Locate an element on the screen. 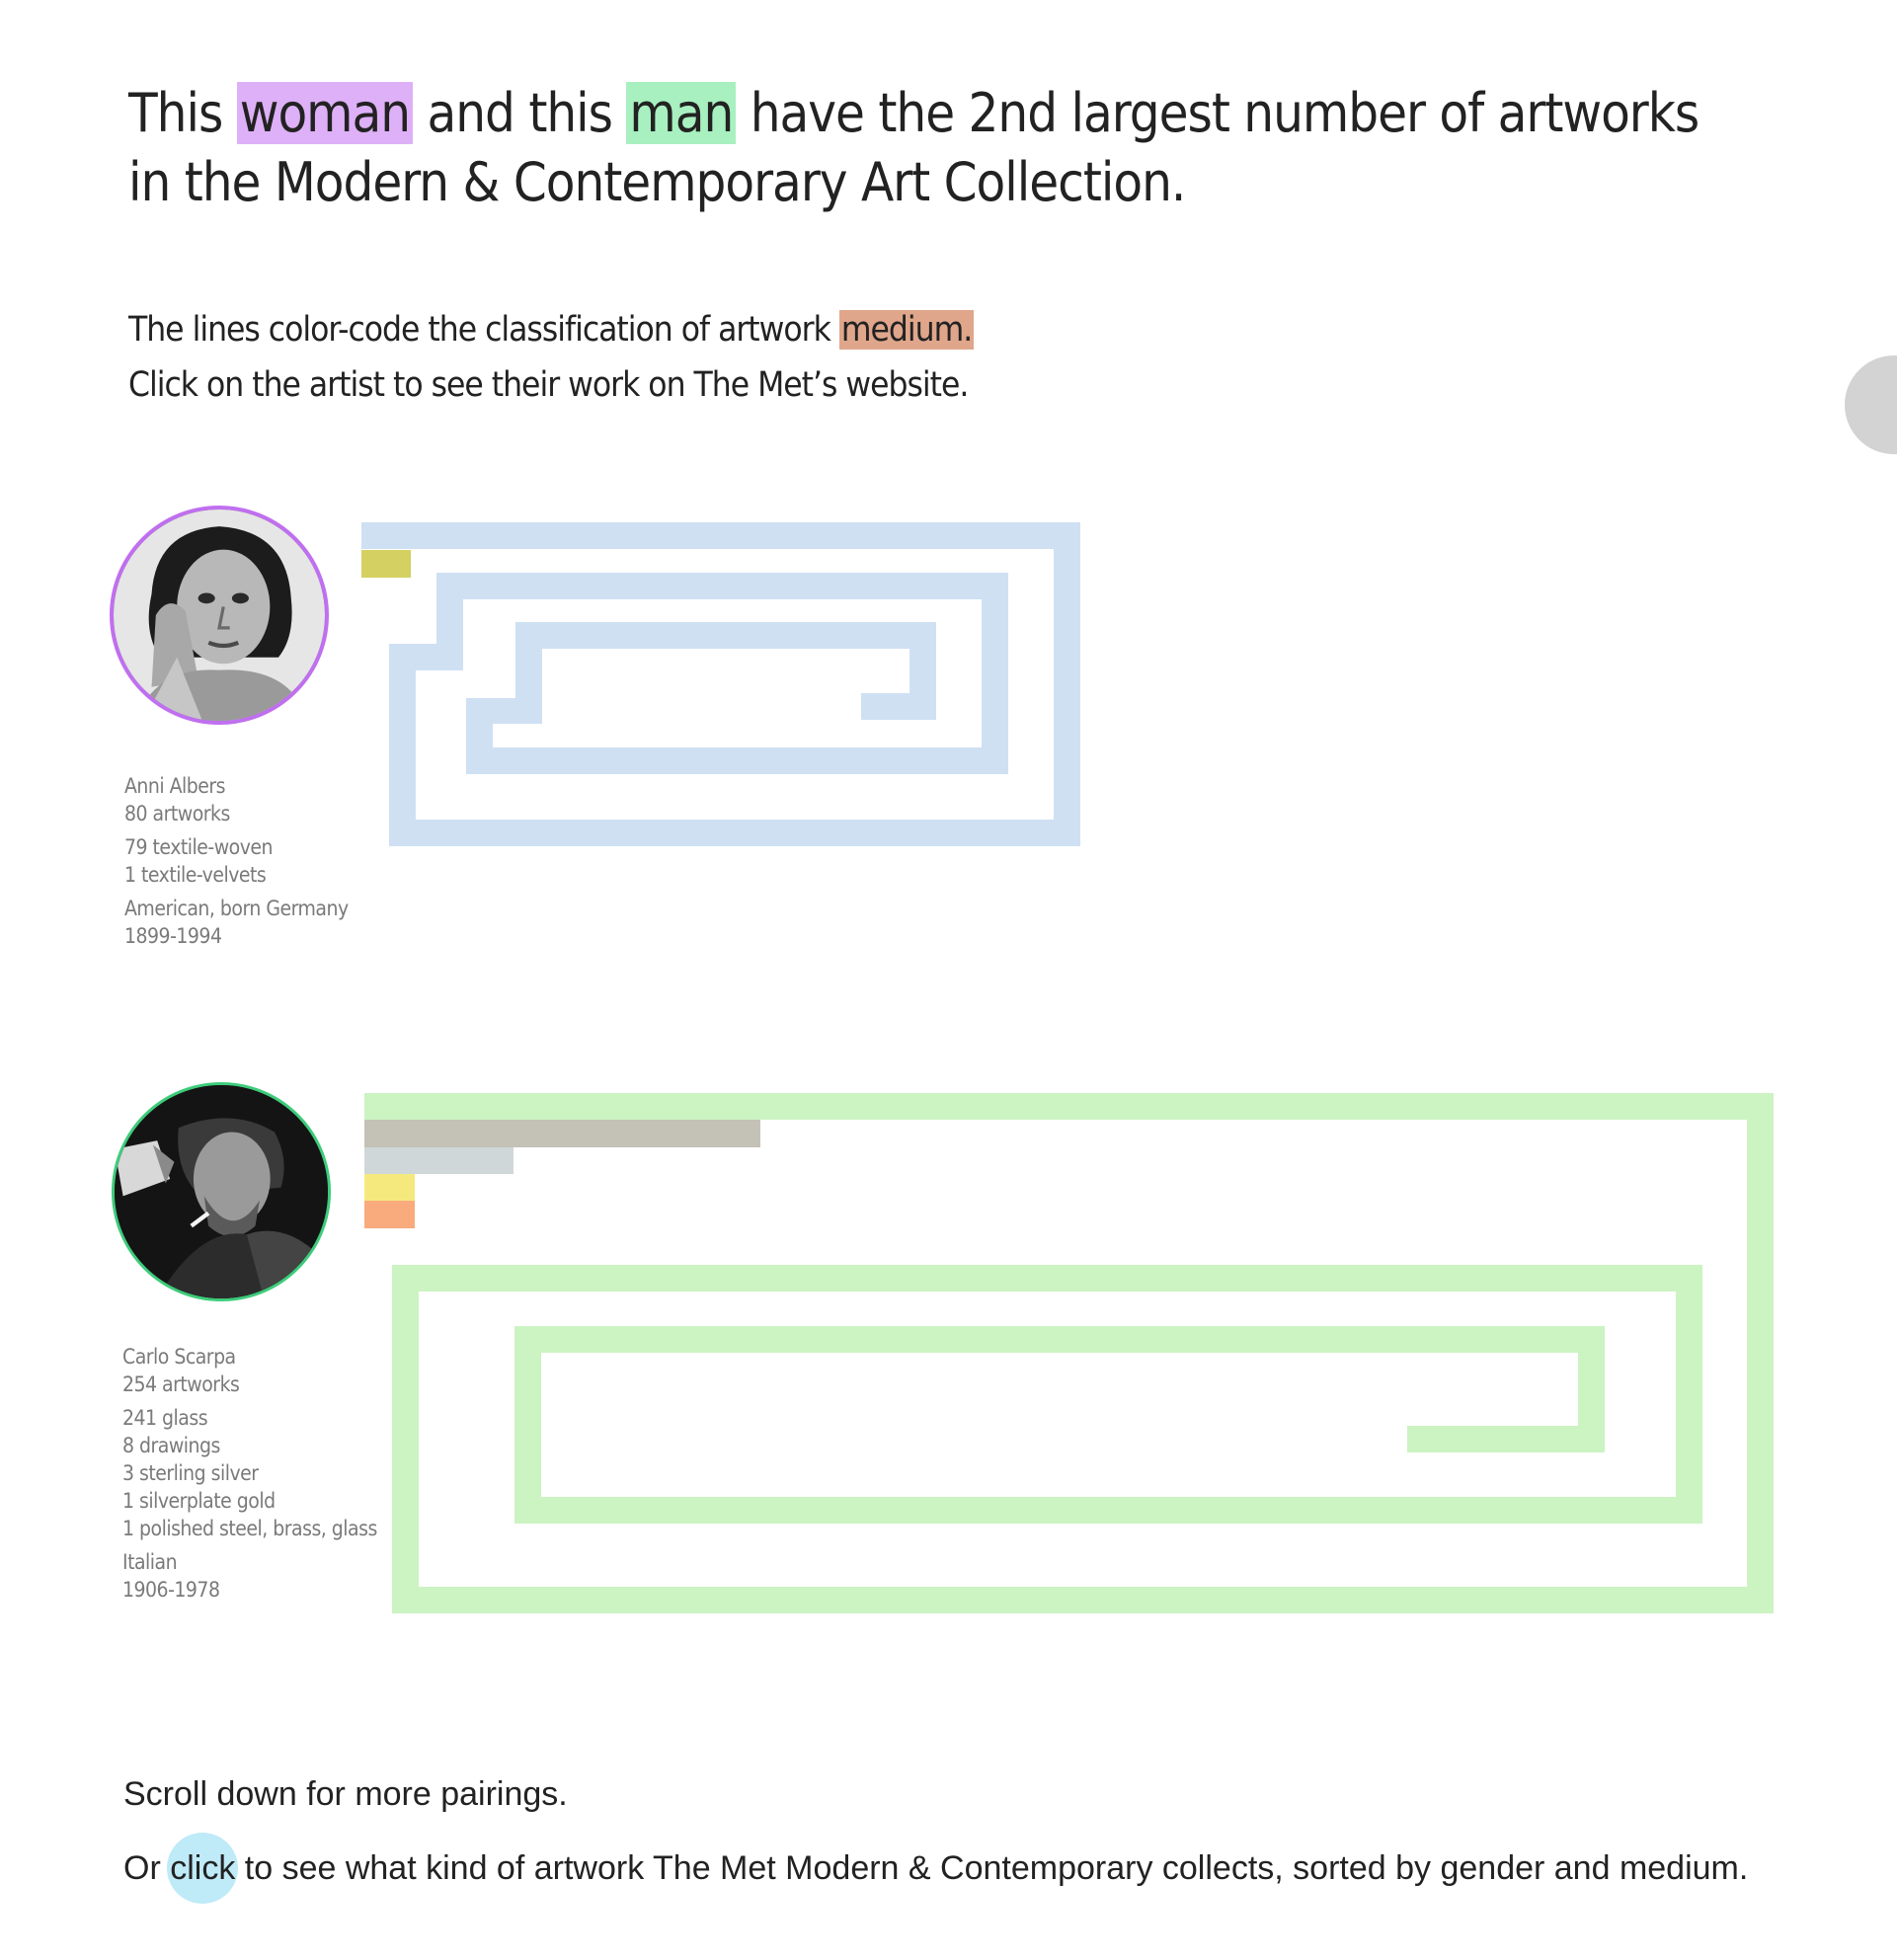  artist-portrait-anni-albers is located at coordinates (220, 615).